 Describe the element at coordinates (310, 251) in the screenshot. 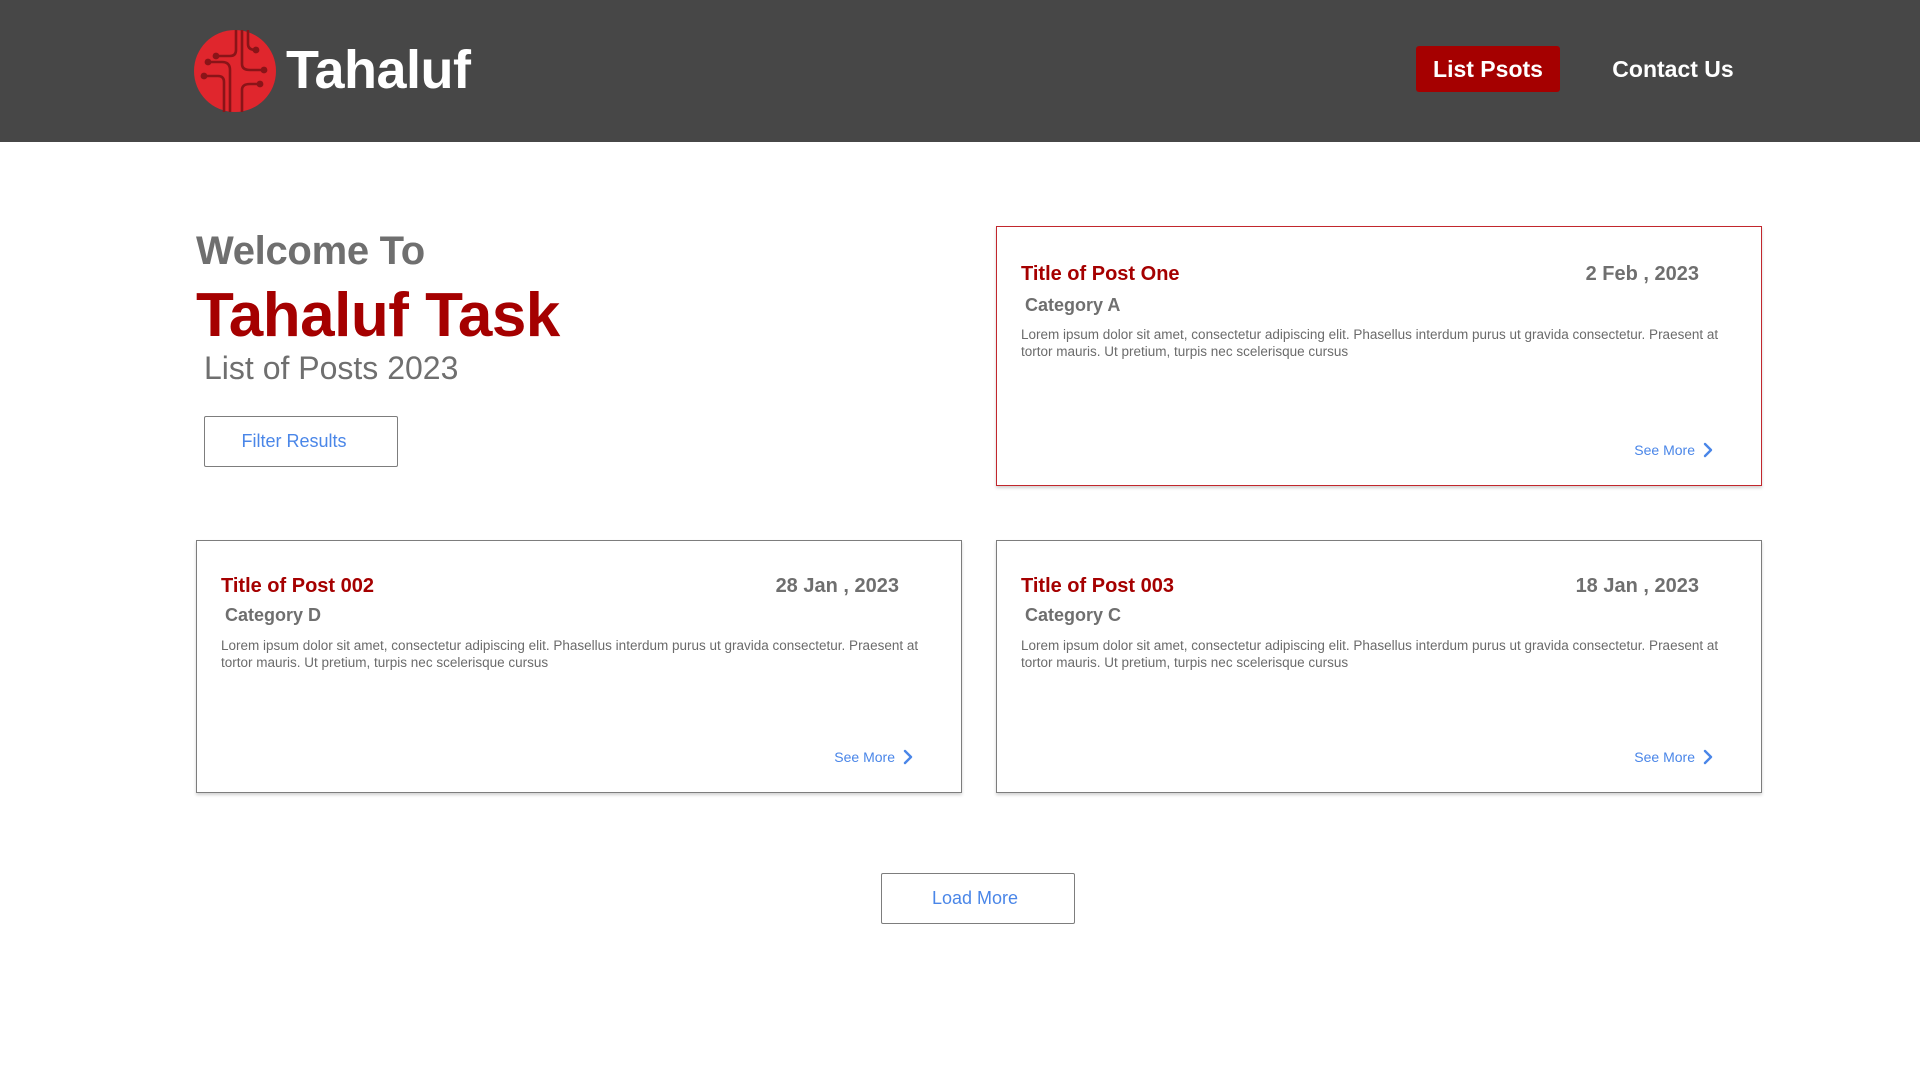

I see `welcome-heading: Welcome To` at that location.